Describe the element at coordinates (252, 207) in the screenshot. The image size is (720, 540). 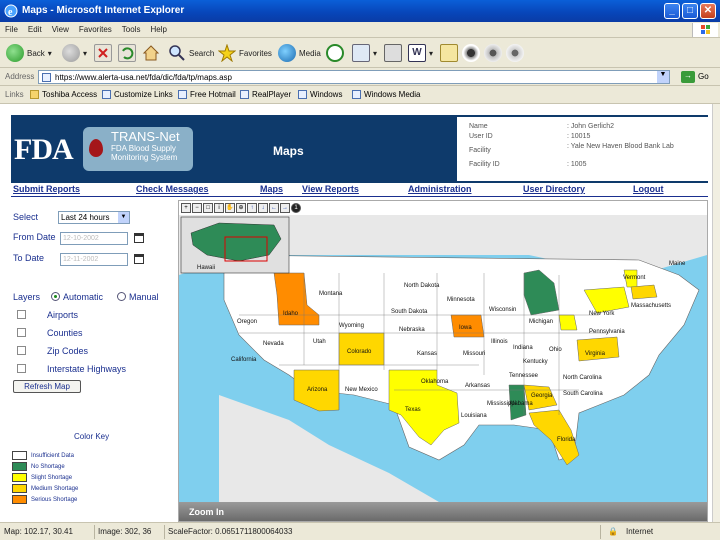
I see `pan-north-icon: ↑` at that location.